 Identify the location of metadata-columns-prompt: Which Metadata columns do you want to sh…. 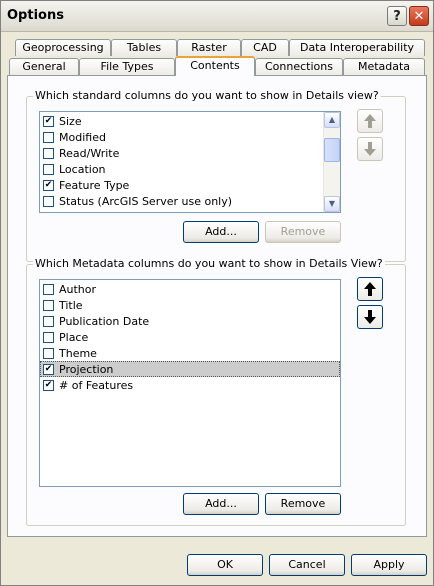
(209, 263).